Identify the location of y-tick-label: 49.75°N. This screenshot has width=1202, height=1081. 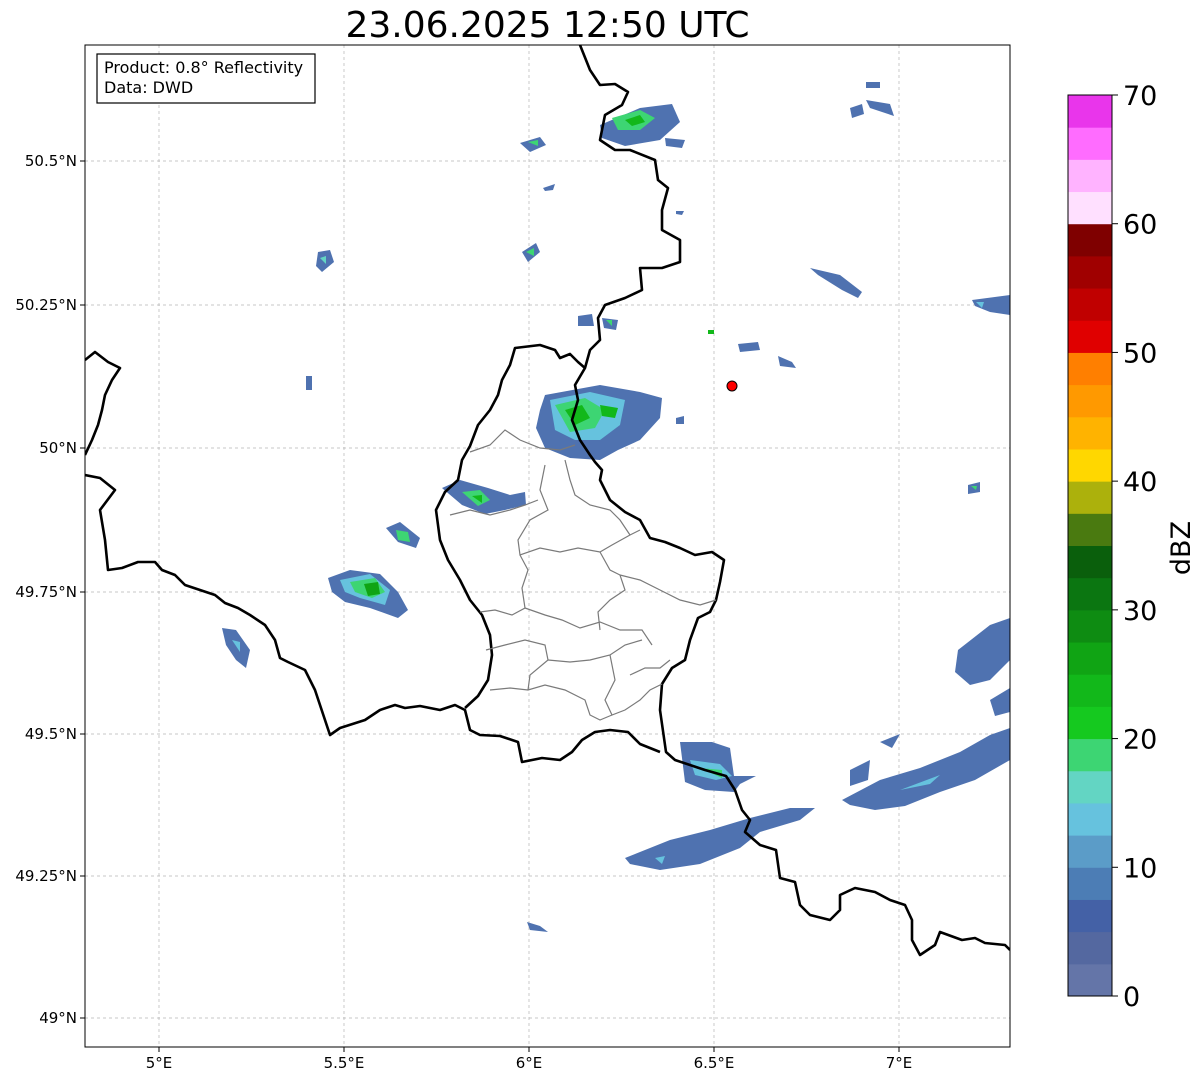
(46, 592).